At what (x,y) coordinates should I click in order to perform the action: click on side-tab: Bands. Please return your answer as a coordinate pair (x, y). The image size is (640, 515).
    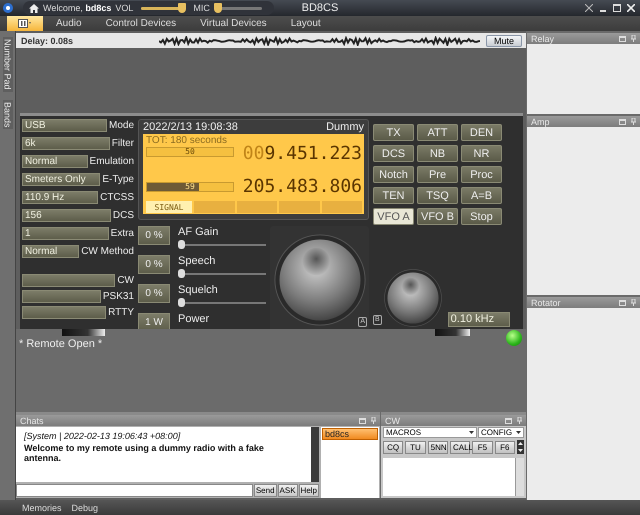
    Looking at the image, I should click on (7, 115).